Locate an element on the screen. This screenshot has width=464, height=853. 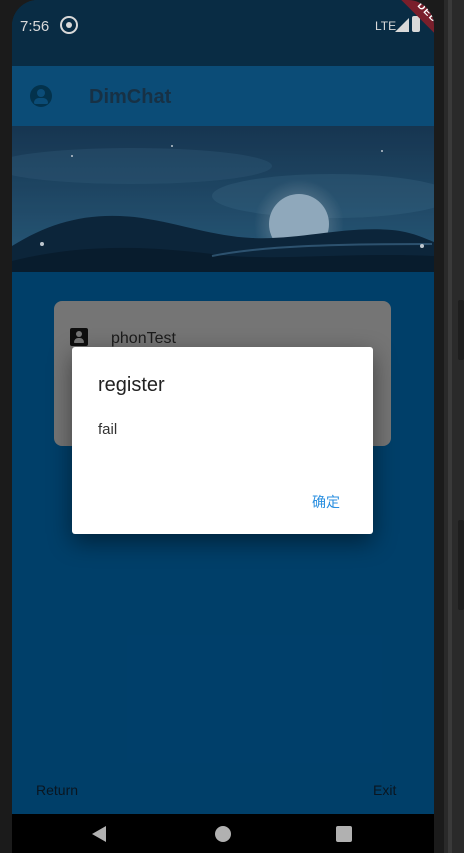
confirm-button: 确定 is located at coordinates (326, 502).